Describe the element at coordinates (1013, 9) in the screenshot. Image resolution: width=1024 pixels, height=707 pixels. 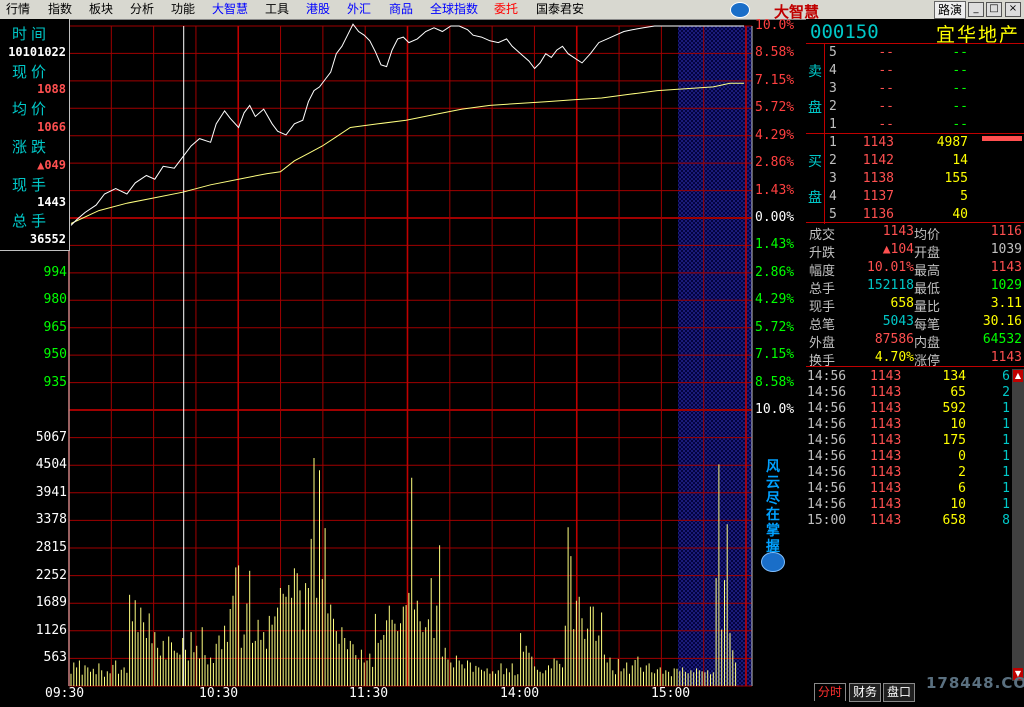
I see `close-button: ×` at that location.